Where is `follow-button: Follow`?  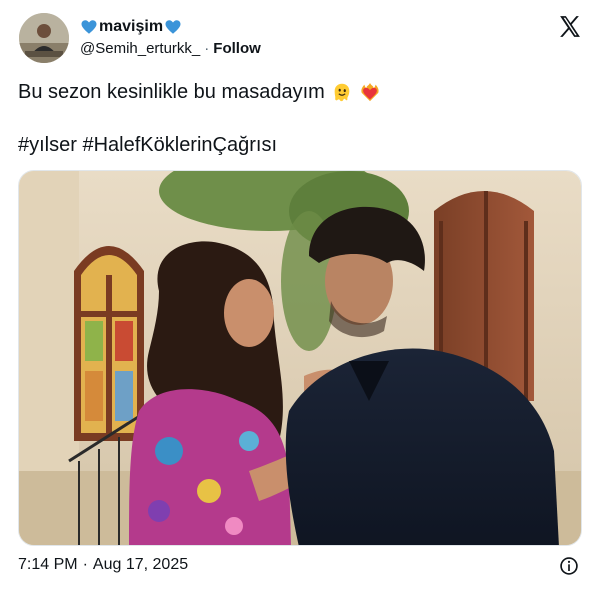 follow-button: Follow is located at coordinates (237, 48).